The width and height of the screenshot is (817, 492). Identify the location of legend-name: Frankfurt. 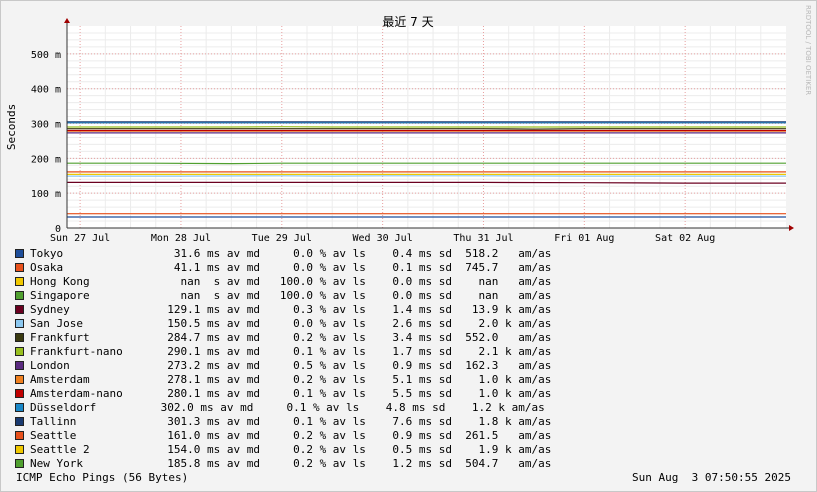
(60, 337).